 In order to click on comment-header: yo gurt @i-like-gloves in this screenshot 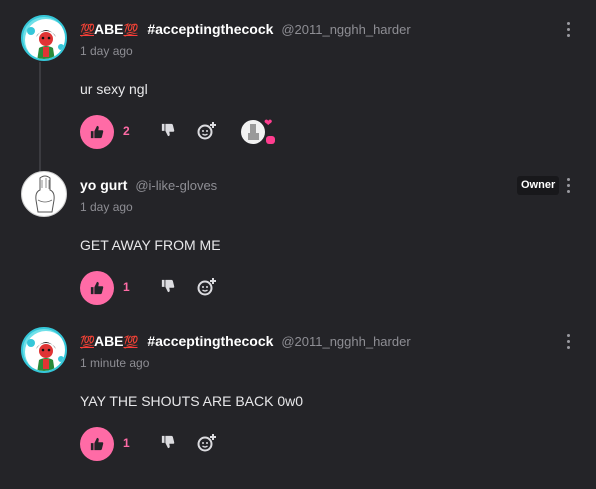, I will do `click(148, 185)`.